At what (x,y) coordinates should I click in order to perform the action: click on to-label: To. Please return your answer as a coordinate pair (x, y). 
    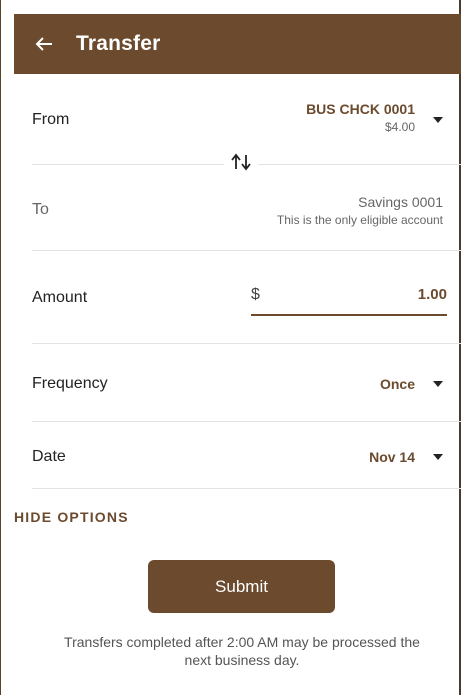
    Looking at the image, I should click on (40, 209).